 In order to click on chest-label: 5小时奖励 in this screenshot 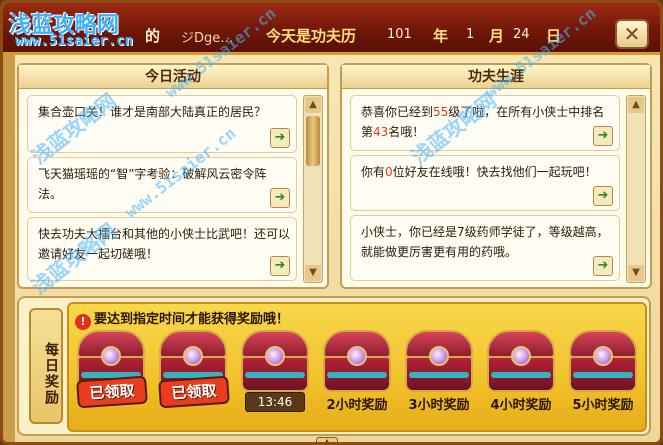, I will do `click(603, 405)`.